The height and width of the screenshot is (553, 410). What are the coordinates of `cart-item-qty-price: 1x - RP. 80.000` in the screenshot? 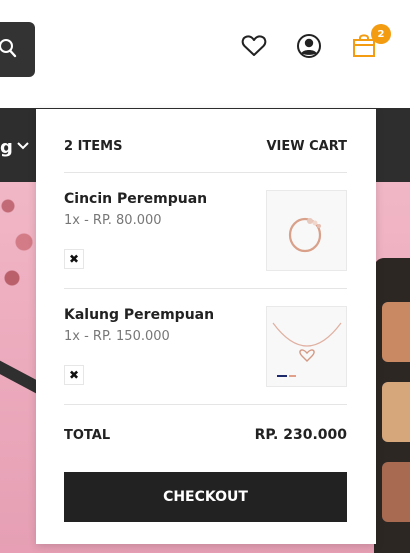 It's located at (113, 220).